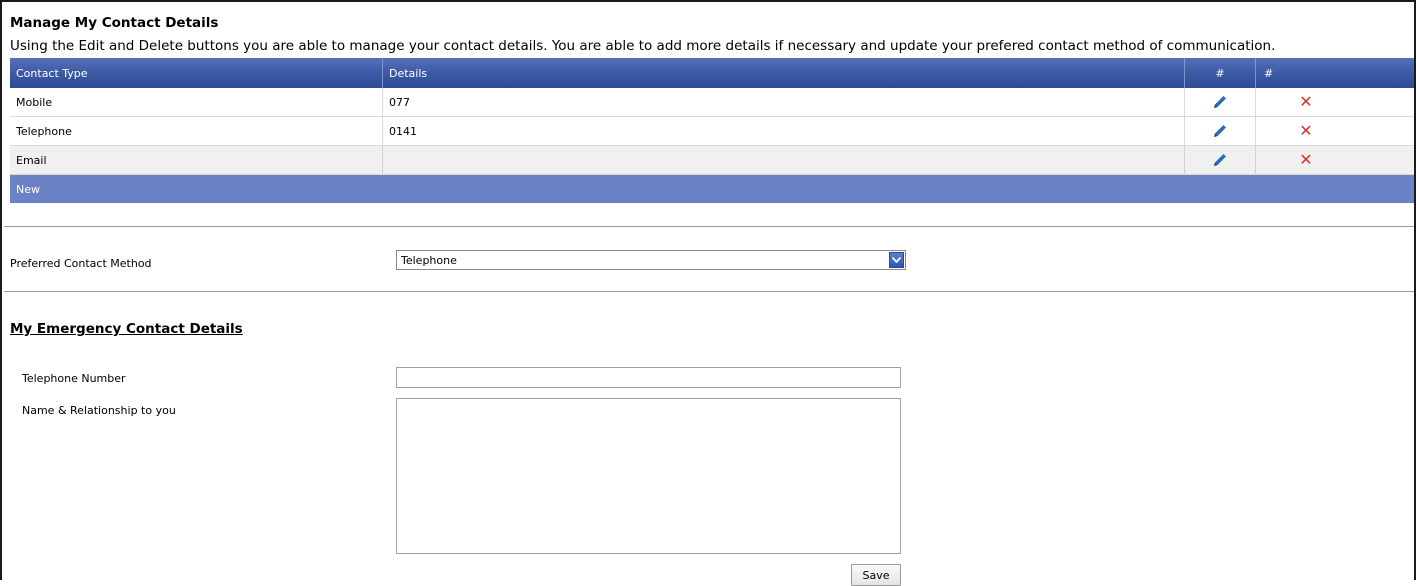  What do you see at coordinates (651, 260) in the screenshot?
I see `preferred-contact-select: Telephone` at bounding box center [651, 260].